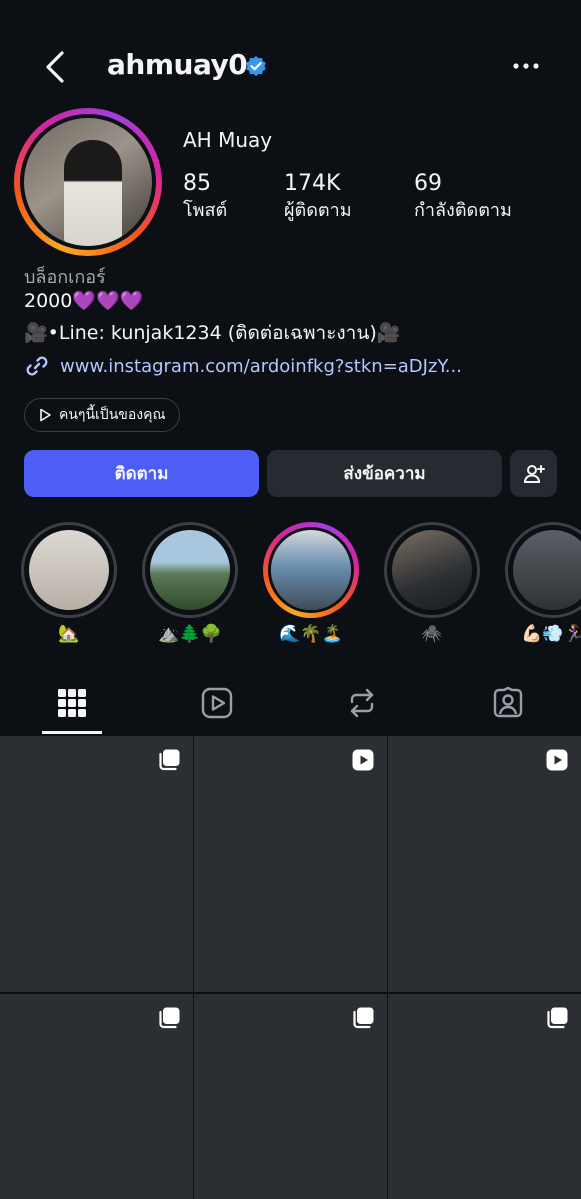 This screenshot has width=581, height=1199. Describe the element at coordinates (384, 473) in the screenshot. I see `message-button: ส่งข้อความ` at that location.